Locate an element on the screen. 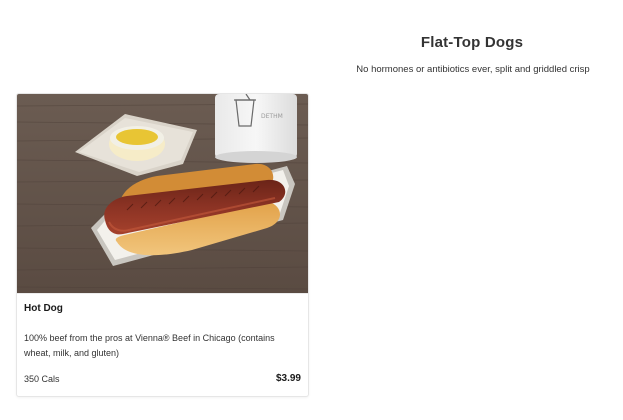 This screenshot has width=623, height=420. item-calories: 350 Cals is located at coordinates (42, 379).